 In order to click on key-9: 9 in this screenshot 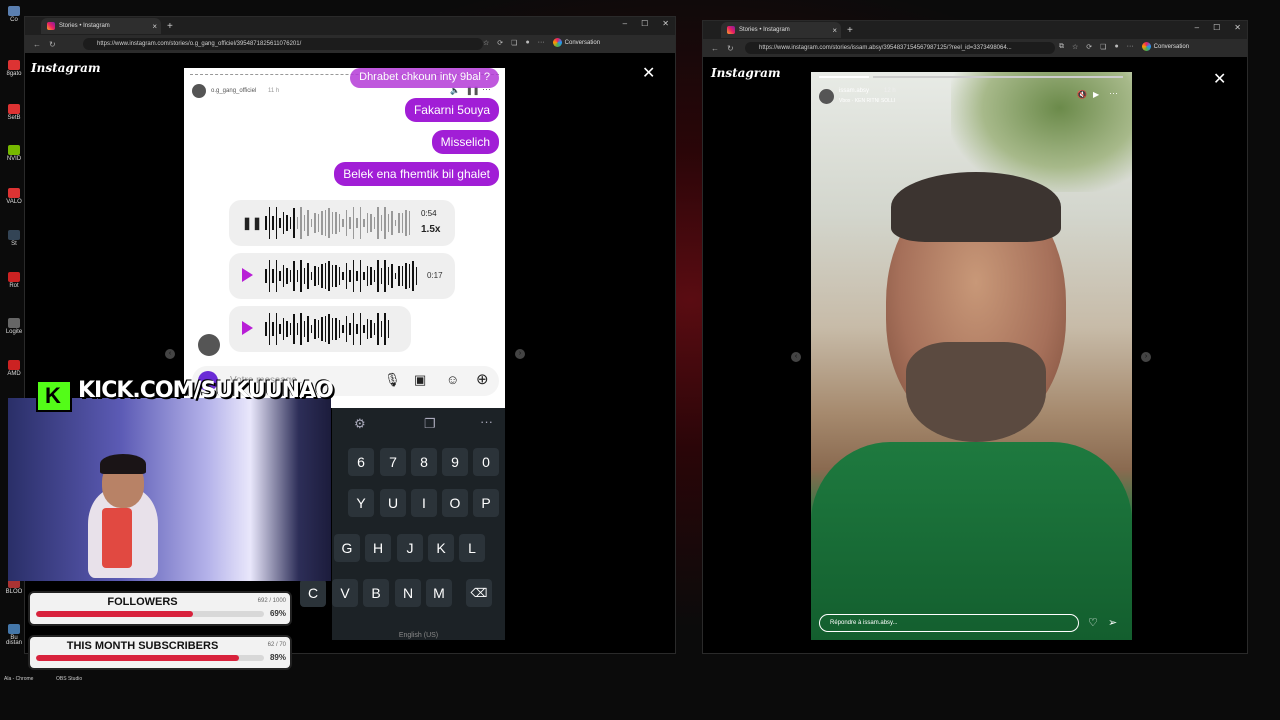, I will do `click(455, 462)`.